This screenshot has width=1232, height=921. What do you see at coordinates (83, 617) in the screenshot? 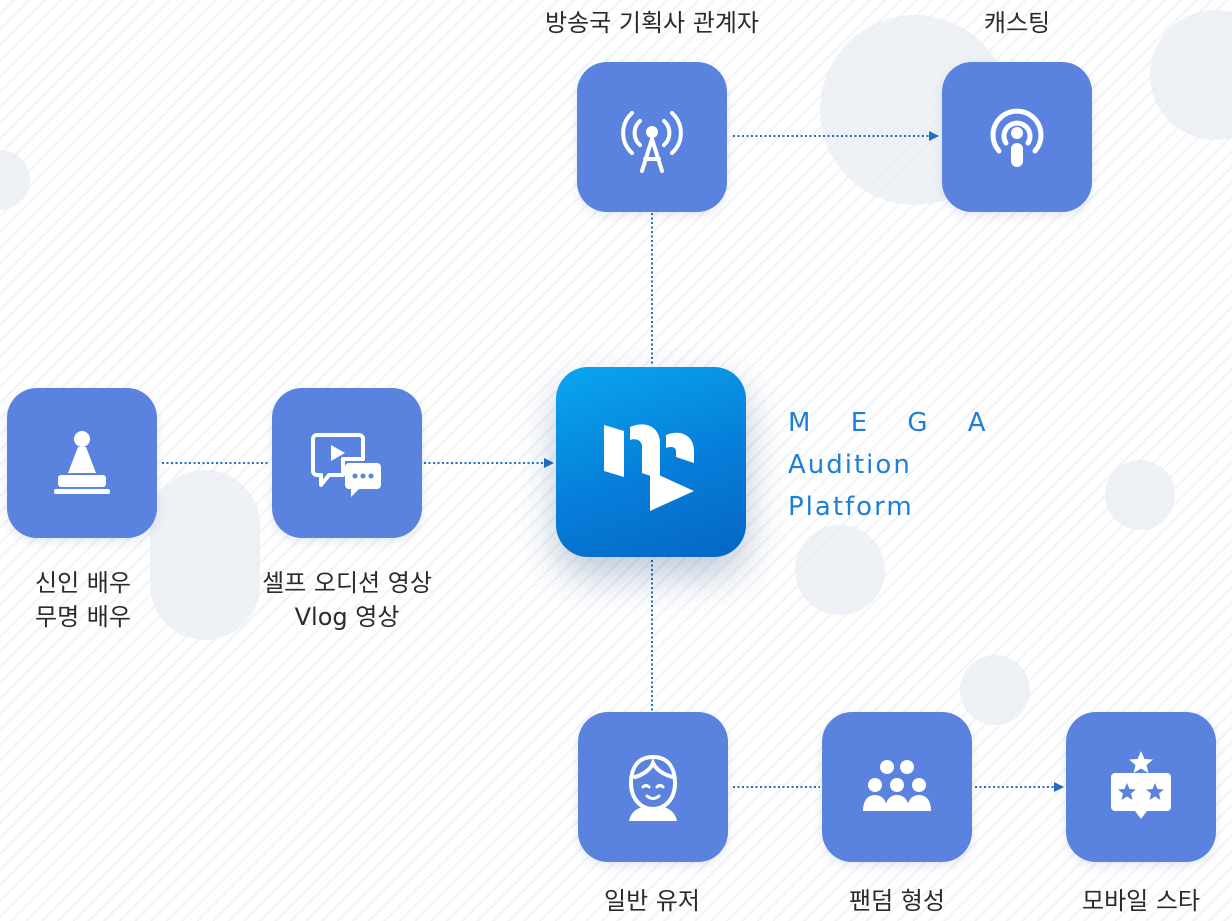
I see `actor-label-line2: 무명 배우` at bounding box center [83, 617].